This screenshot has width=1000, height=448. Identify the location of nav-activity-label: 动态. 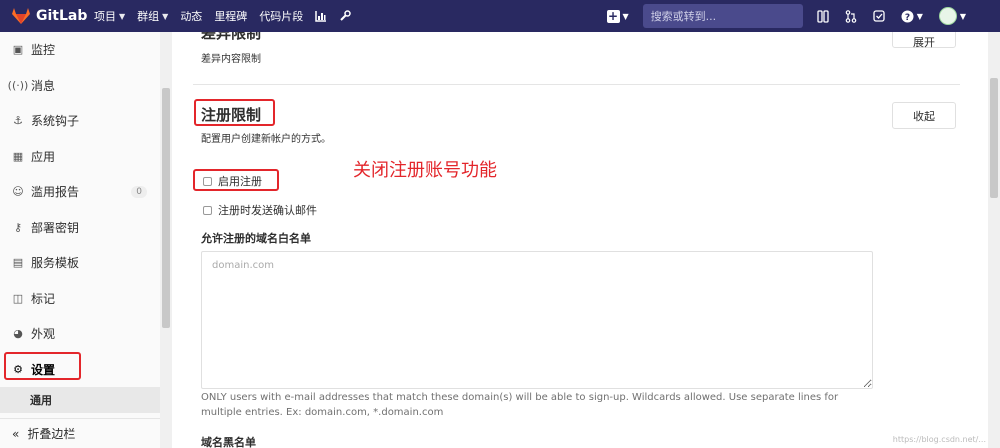
(191, 16).